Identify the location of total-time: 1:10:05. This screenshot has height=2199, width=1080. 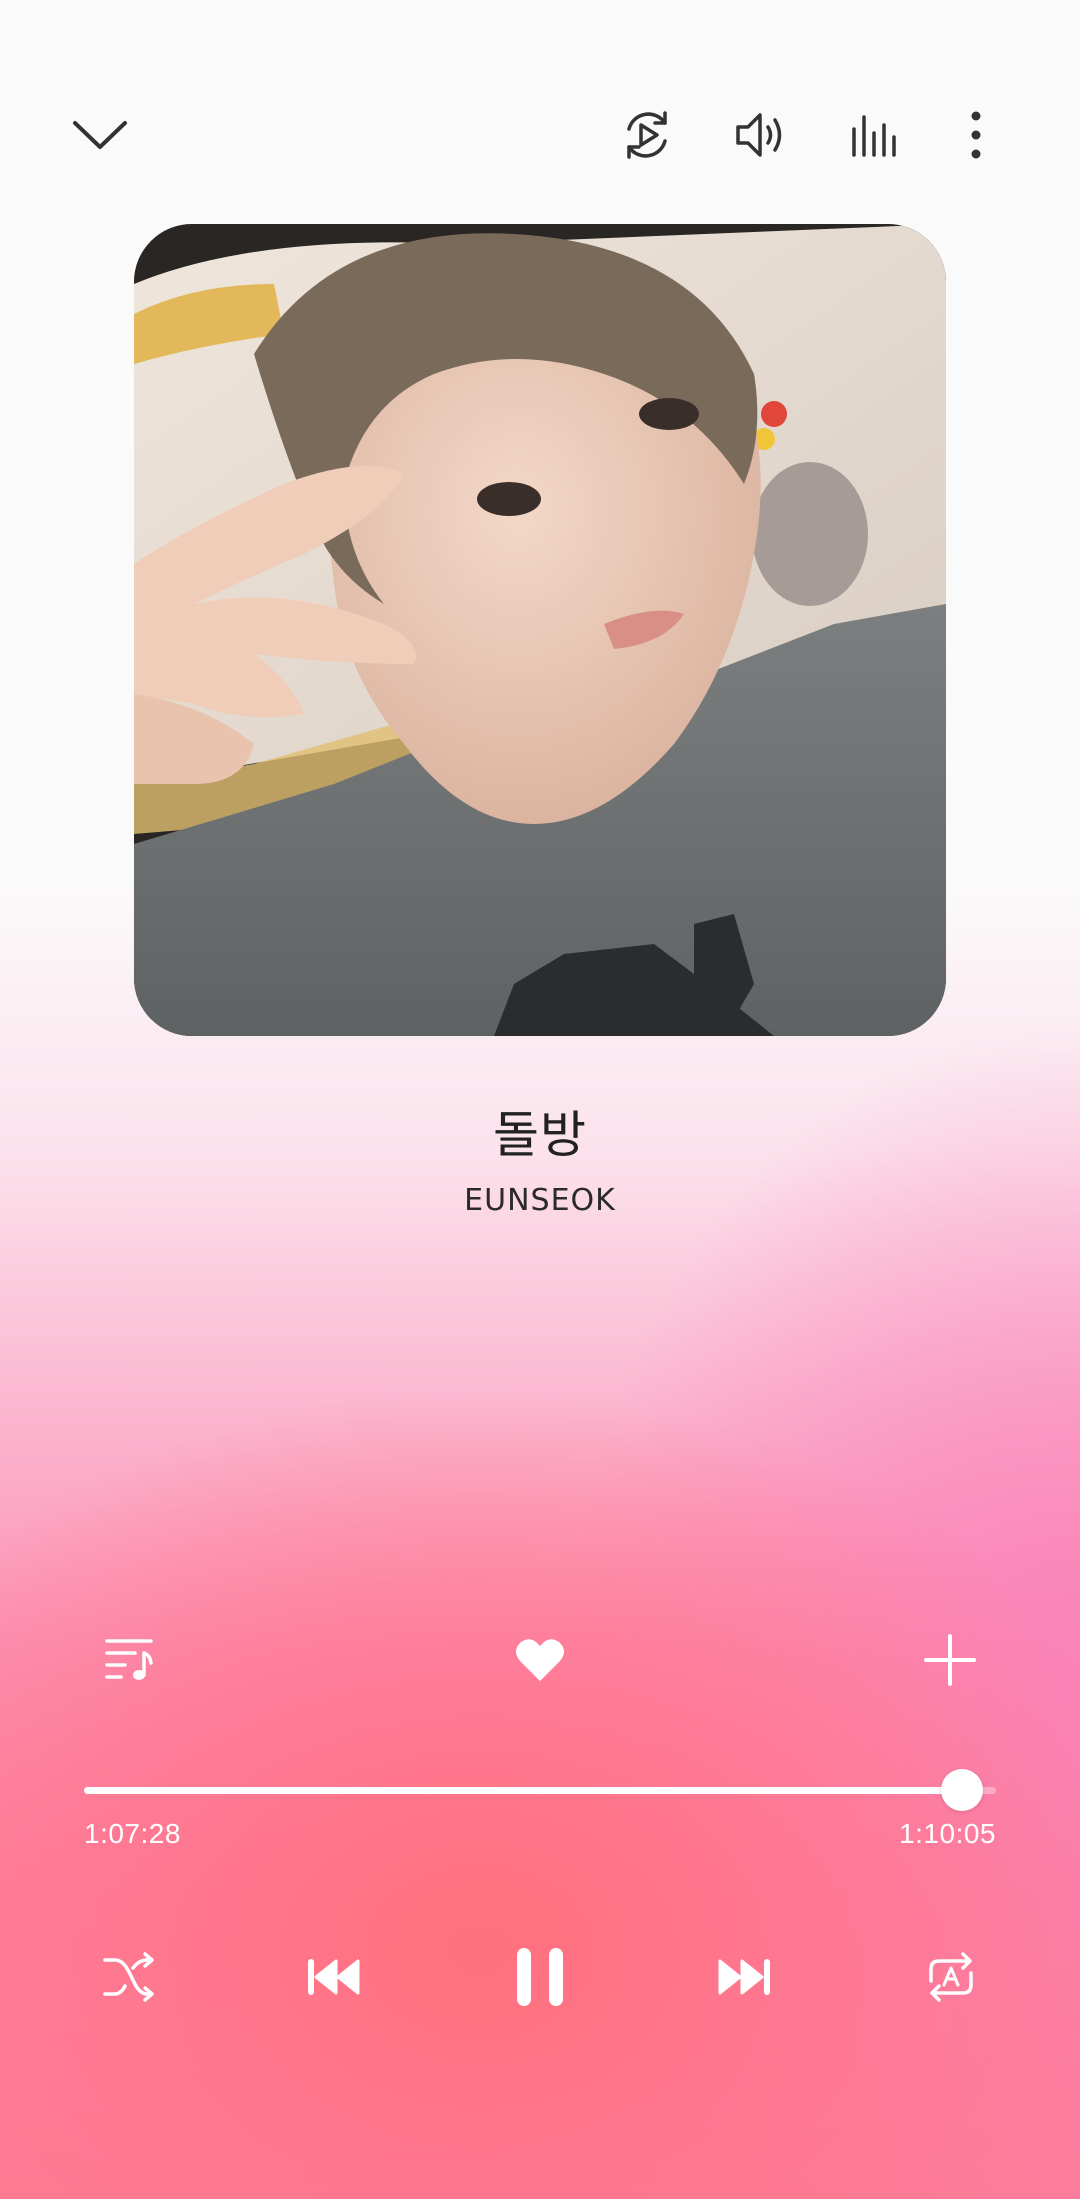
(947, 1833).